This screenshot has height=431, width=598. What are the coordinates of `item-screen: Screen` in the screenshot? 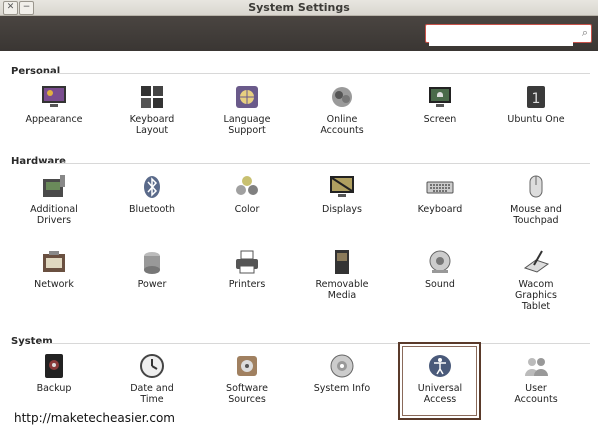 It's located at (440, 104).